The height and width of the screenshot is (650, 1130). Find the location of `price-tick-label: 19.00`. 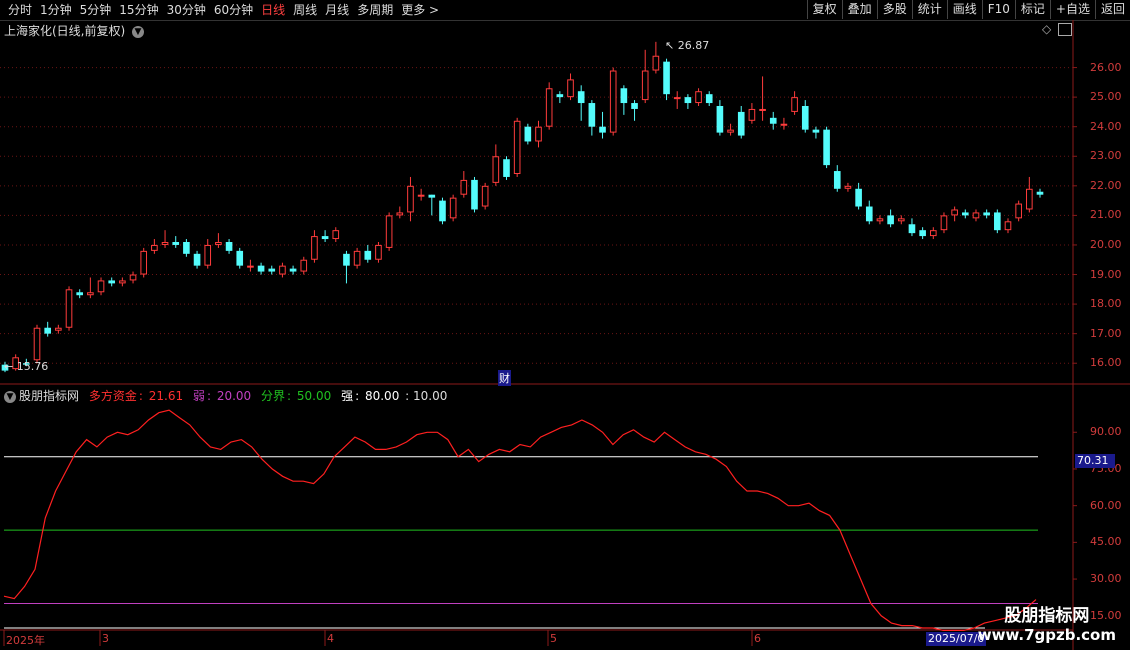

price-tick-label: 19.00 is located at coordinates (1106, 274).